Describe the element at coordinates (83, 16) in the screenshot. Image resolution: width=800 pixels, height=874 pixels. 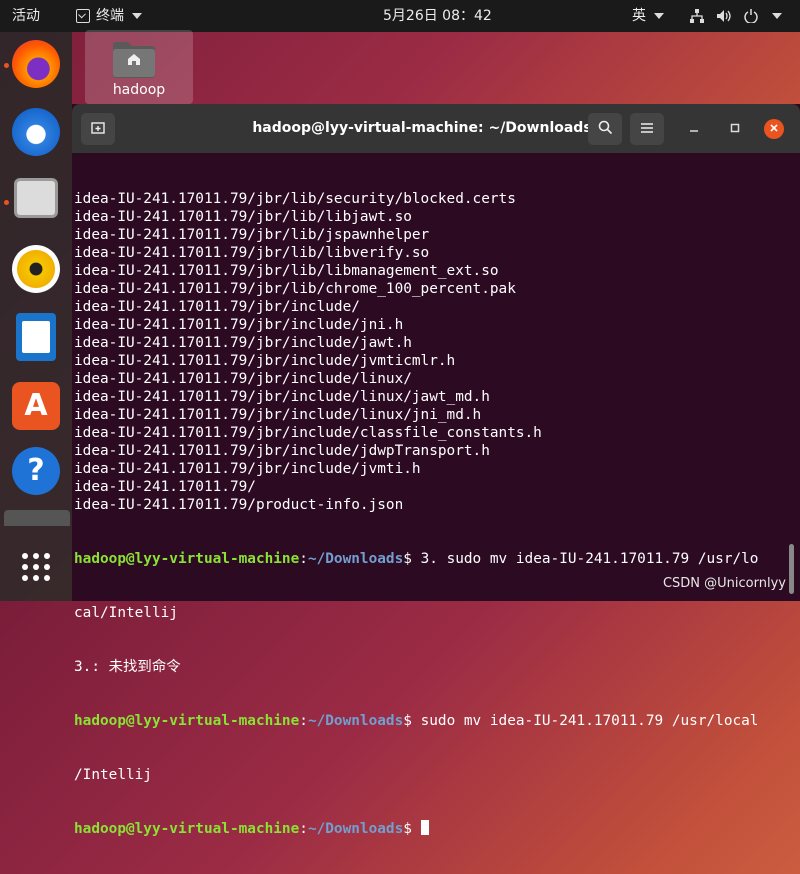
I see `terminal-icon` at that location.